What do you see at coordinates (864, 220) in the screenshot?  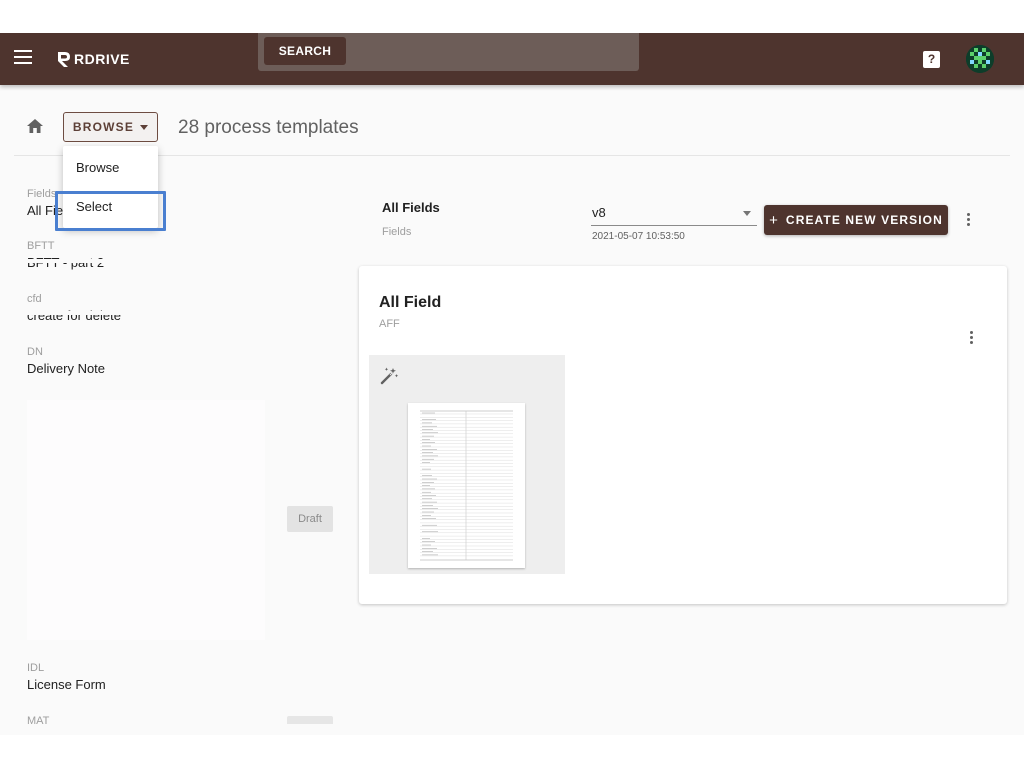 I see `create-new-version-label: CREATE NEW VERSION` at bounding box center [864, 220].